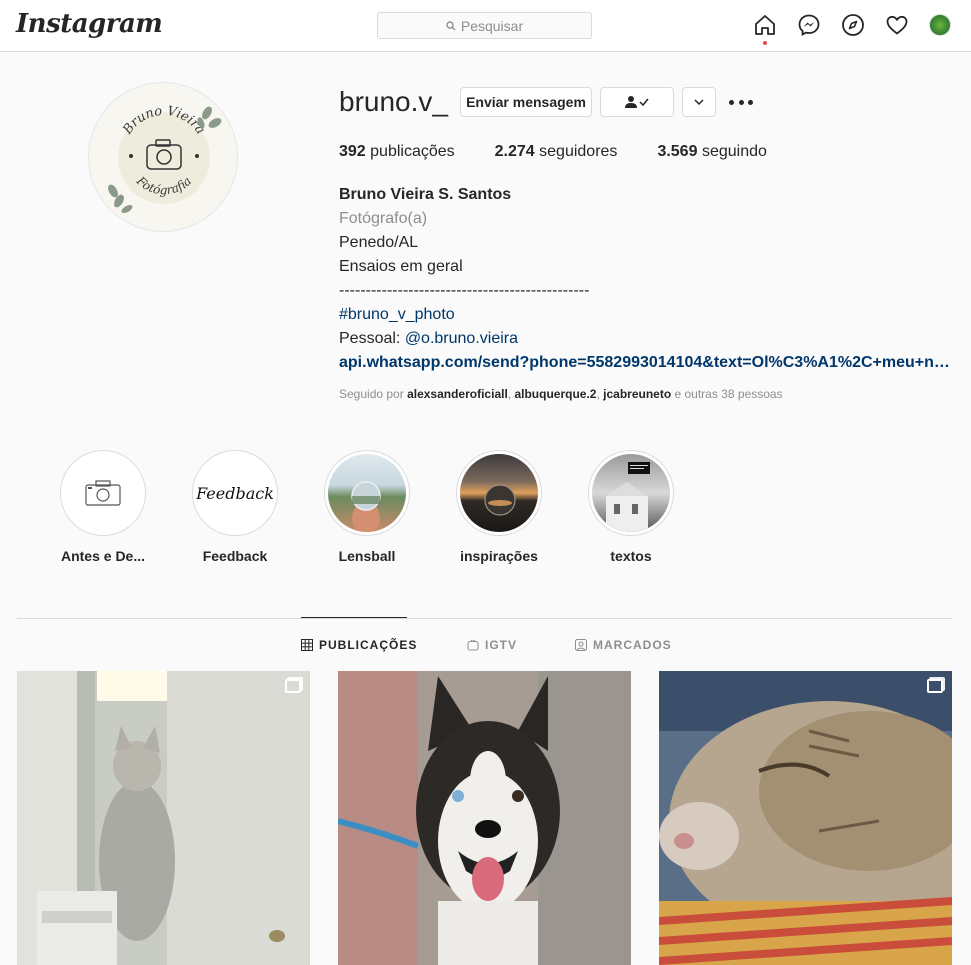 The height and width of the screenshot is (965, 971). What do you see at coordinates (484, 618) in the screenshot?
I see `tabs-divider` at bounding box center [484, 618].